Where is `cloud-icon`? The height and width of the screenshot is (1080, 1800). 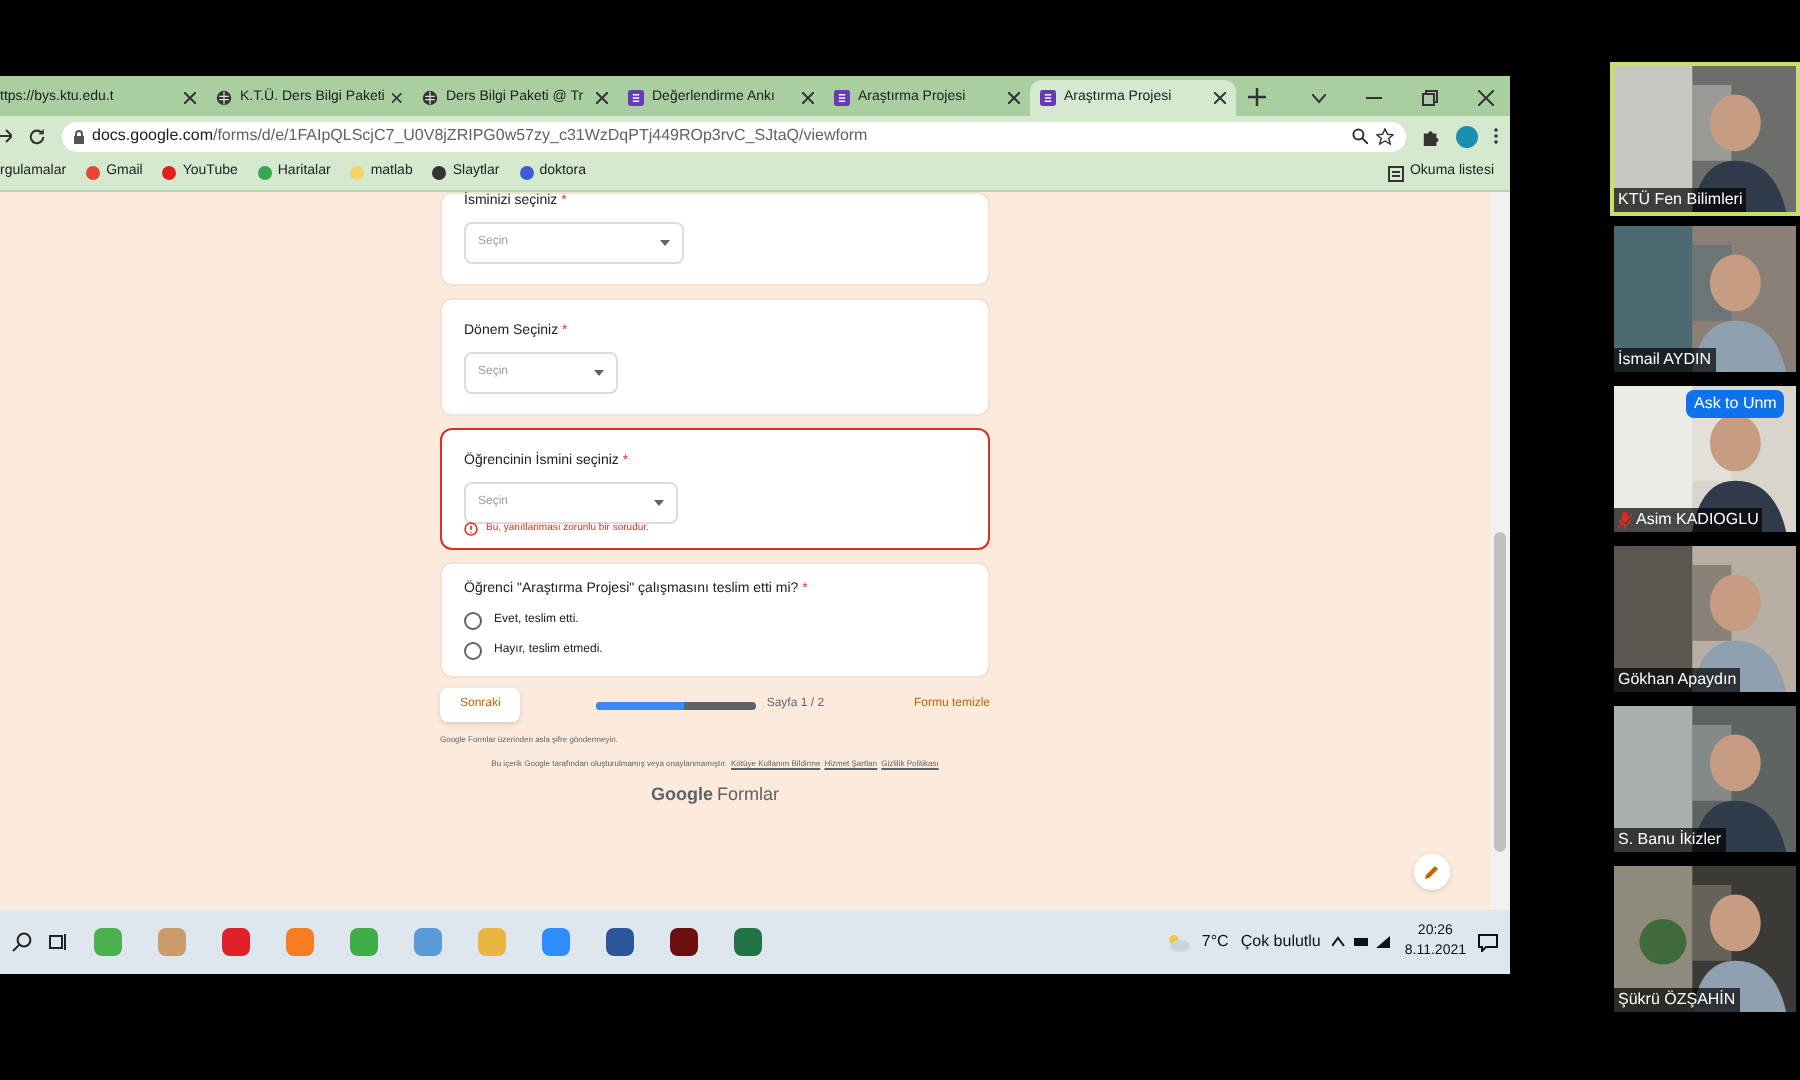 cloud-icon is located at coordinates (1177, 942).